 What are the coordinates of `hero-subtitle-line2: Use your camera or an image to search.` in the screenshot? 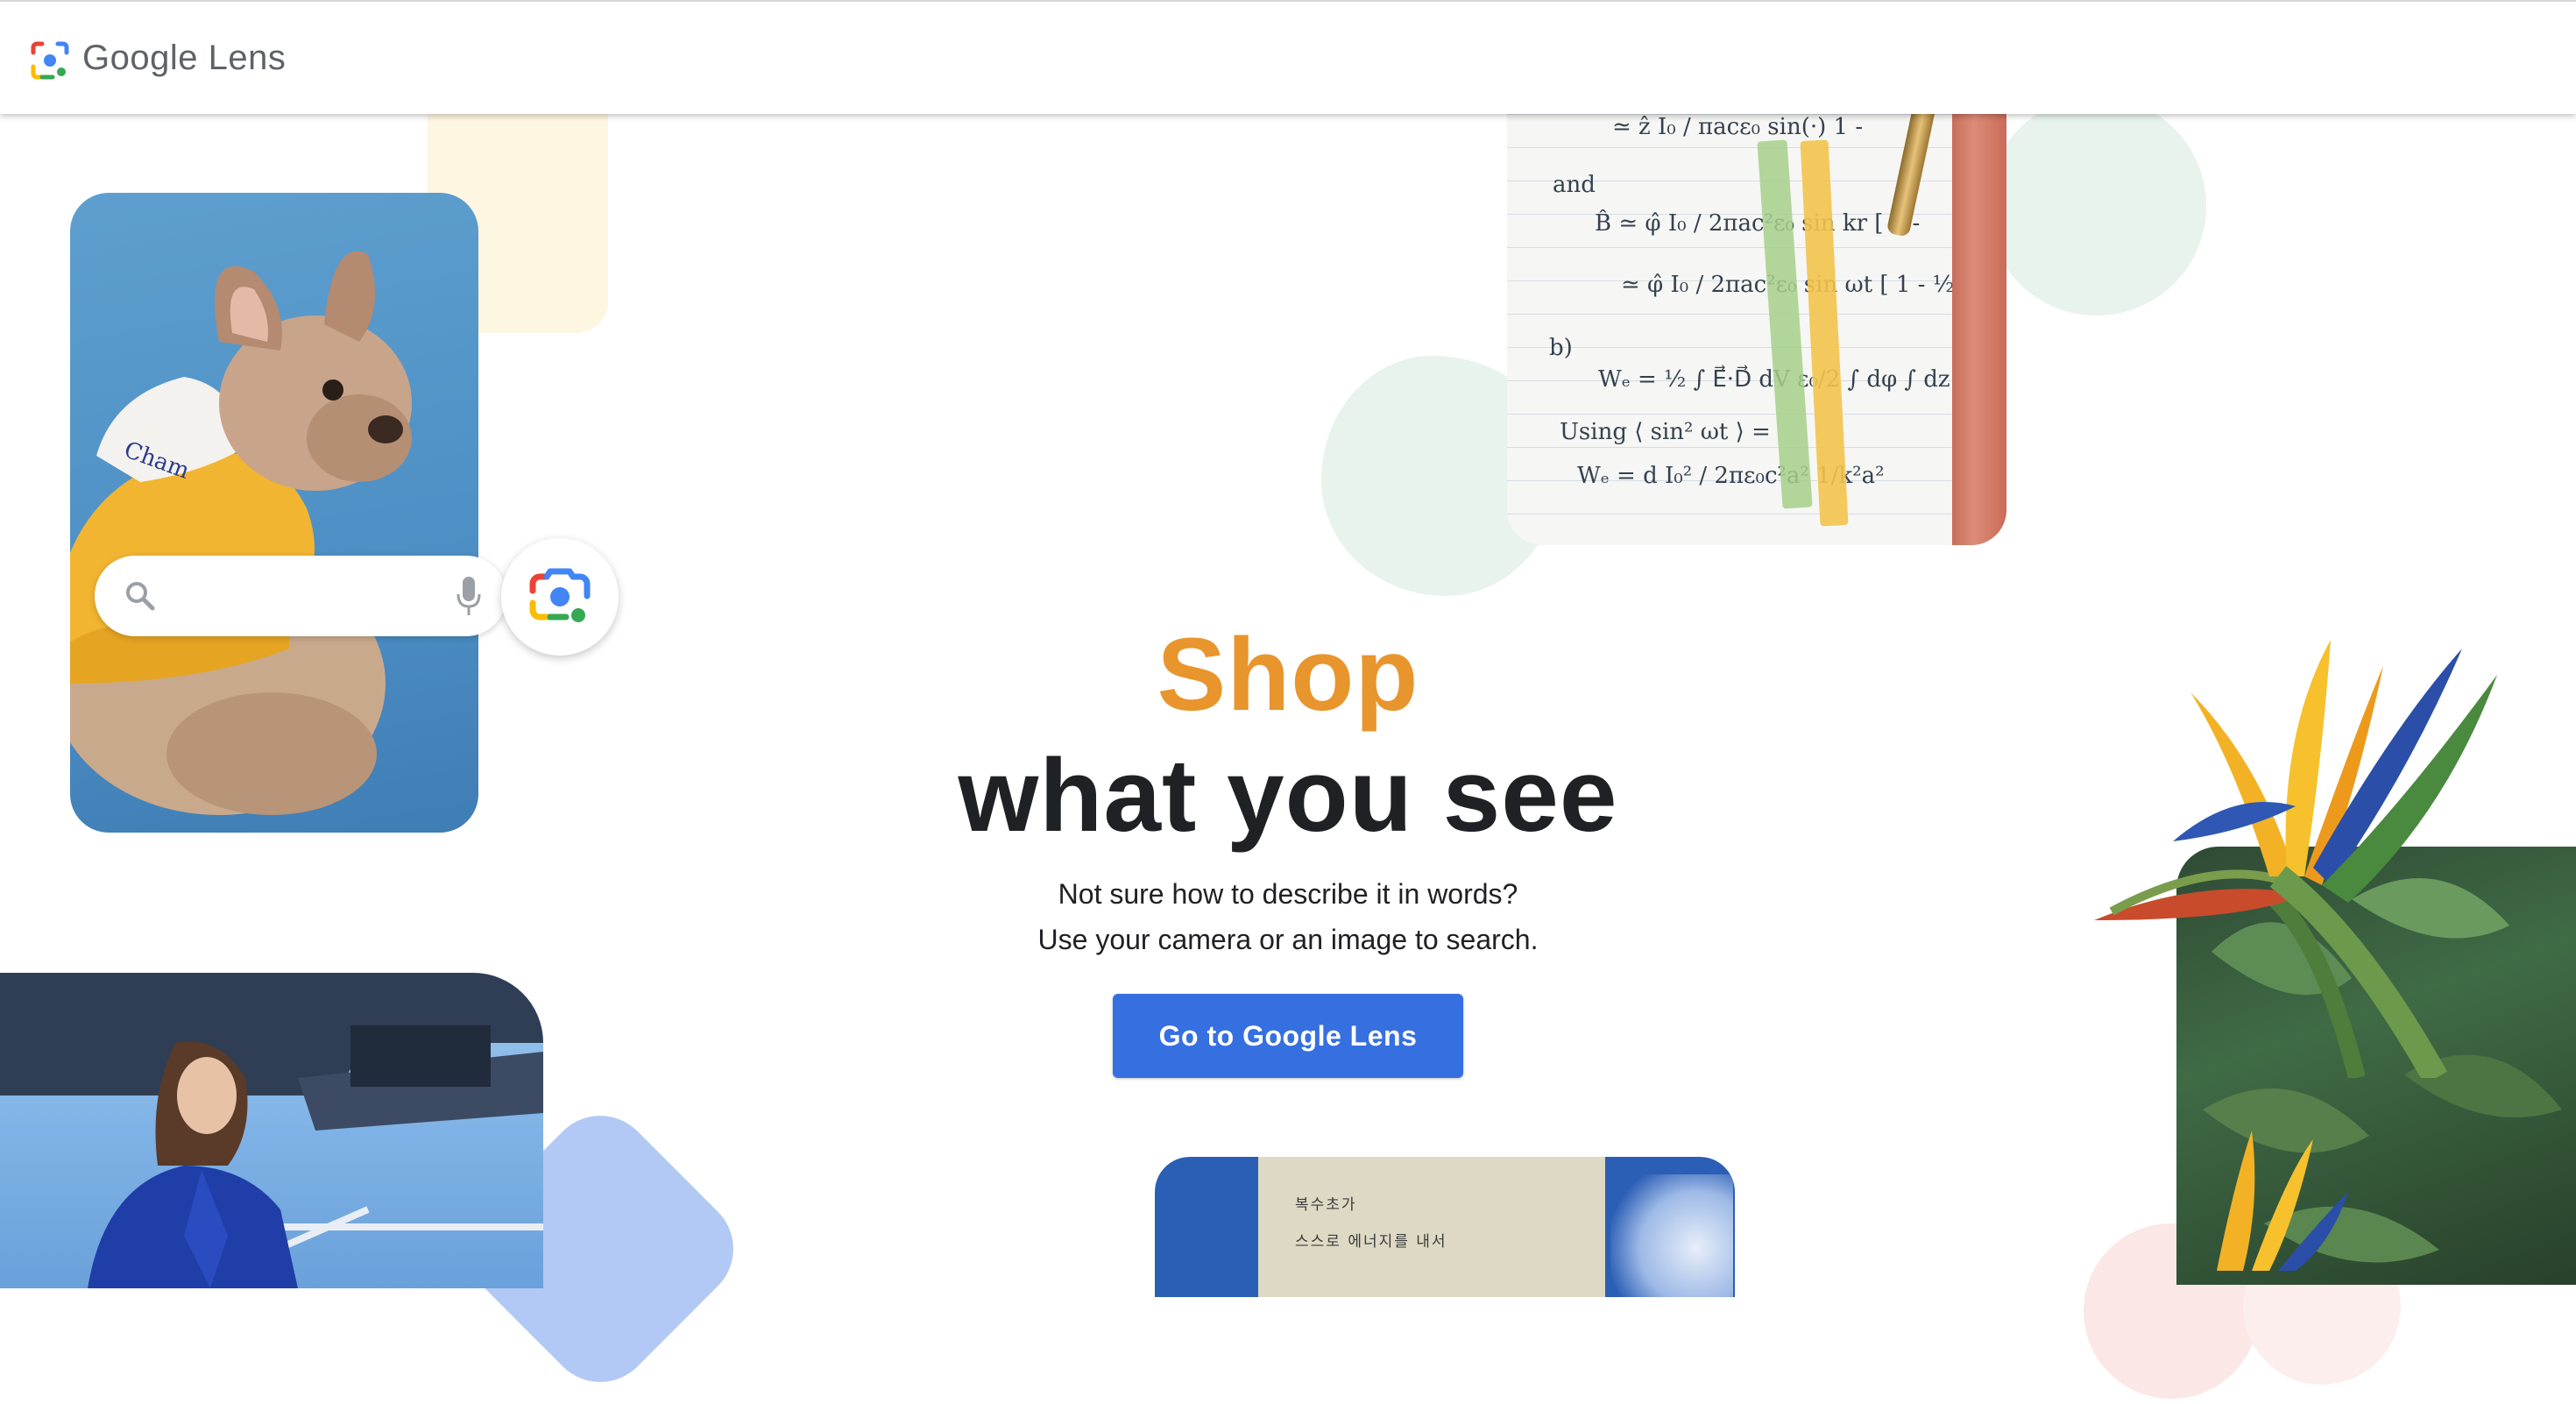 It's located at (1288, 939).